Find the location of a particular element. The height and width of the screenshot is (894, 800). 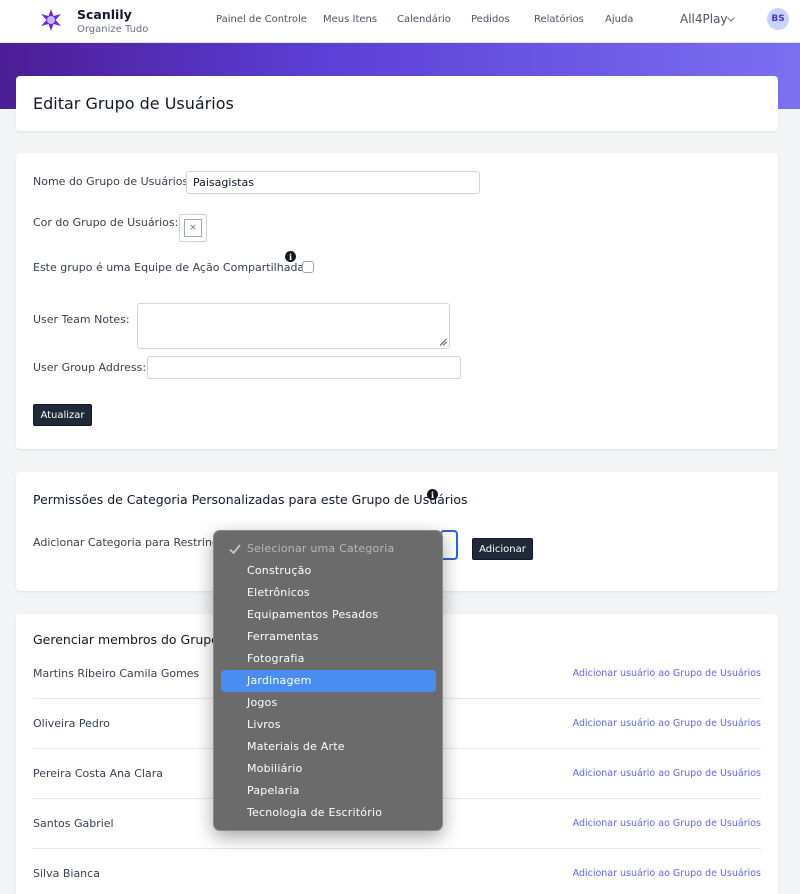

dropdown-option: Papelaria is located at coordinates (328, 791).